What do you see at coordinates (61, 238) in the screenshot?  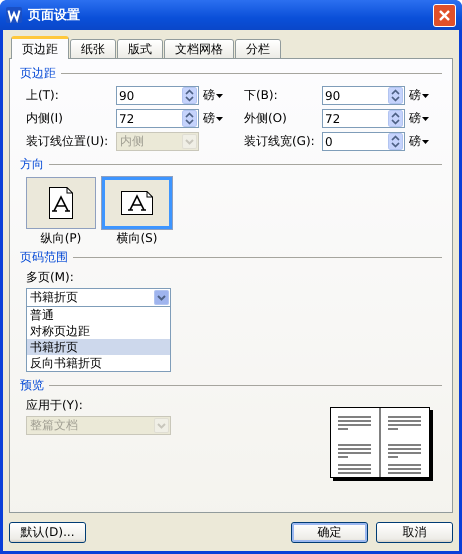 I see `option-label: 纵向(P)` at bounding box center [61, 238].